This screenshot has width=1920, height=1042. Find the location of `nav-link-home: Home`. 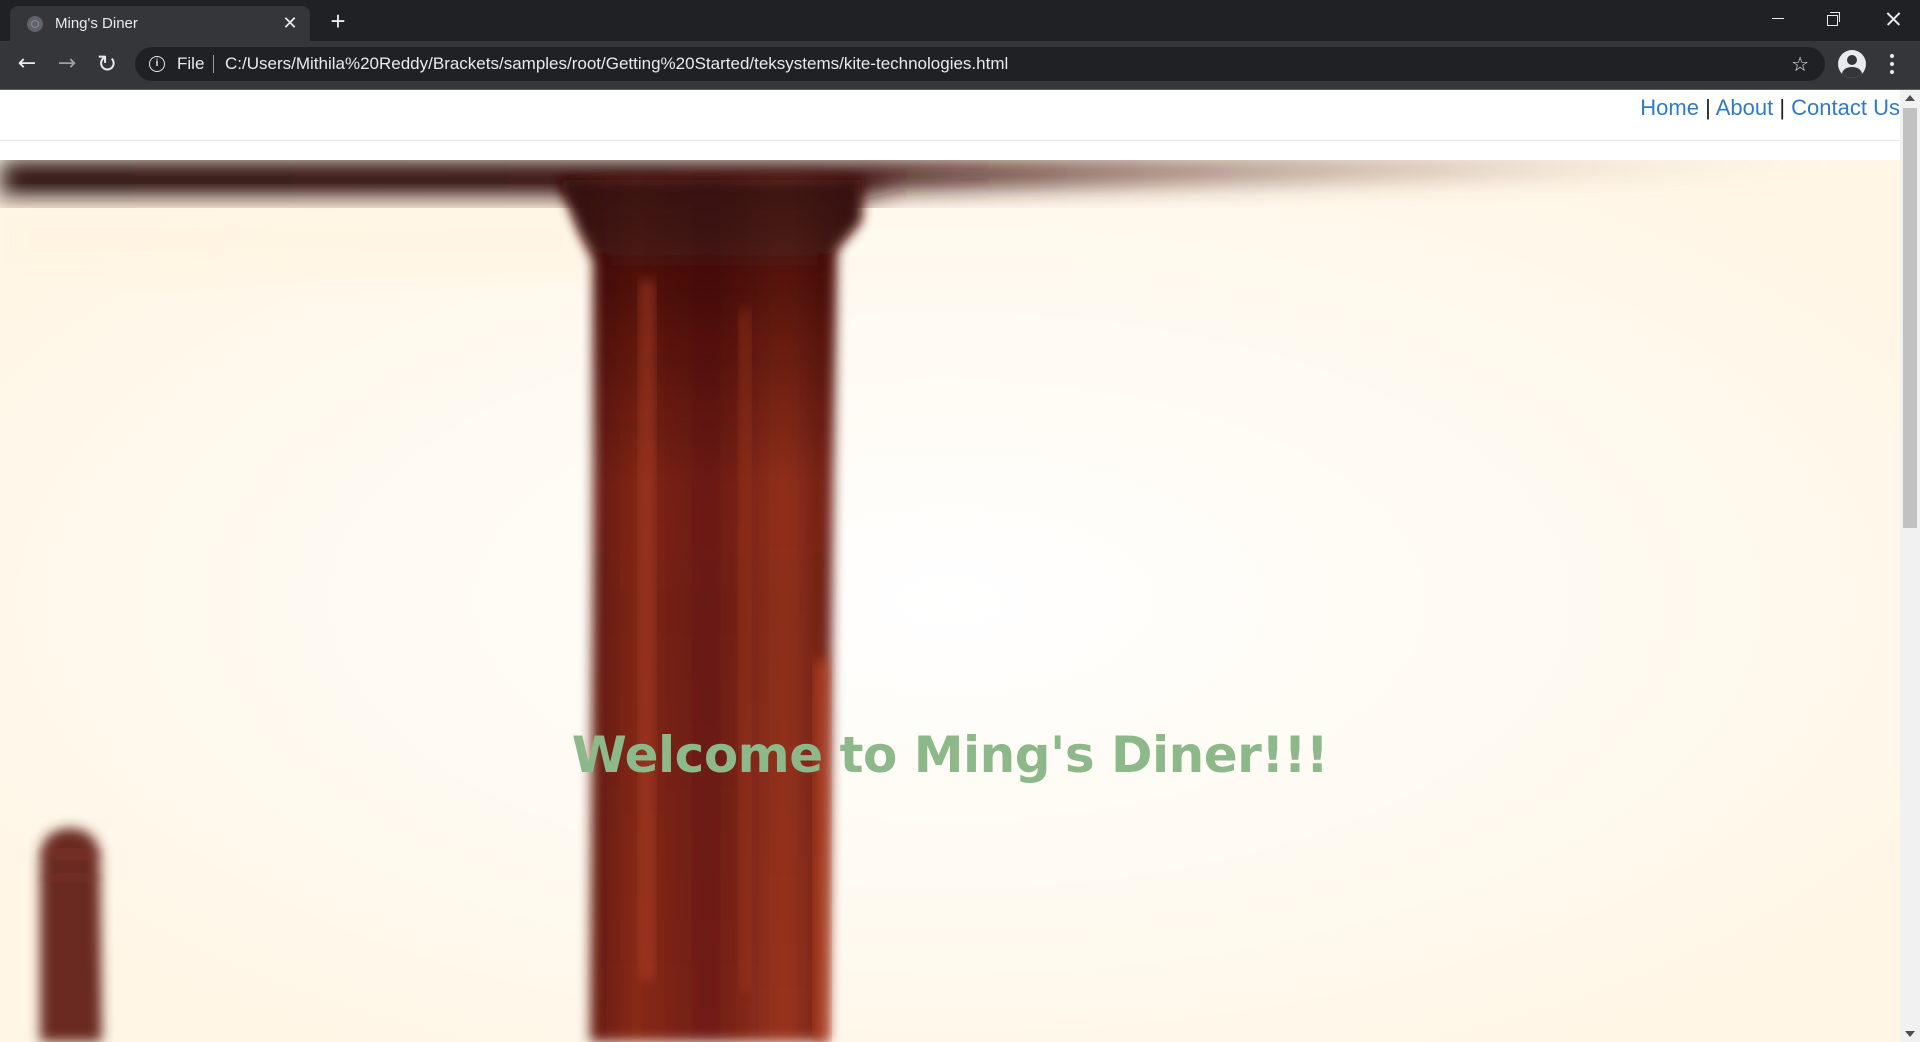

nav-link-home: Home is located at coordinates (1669, 107).